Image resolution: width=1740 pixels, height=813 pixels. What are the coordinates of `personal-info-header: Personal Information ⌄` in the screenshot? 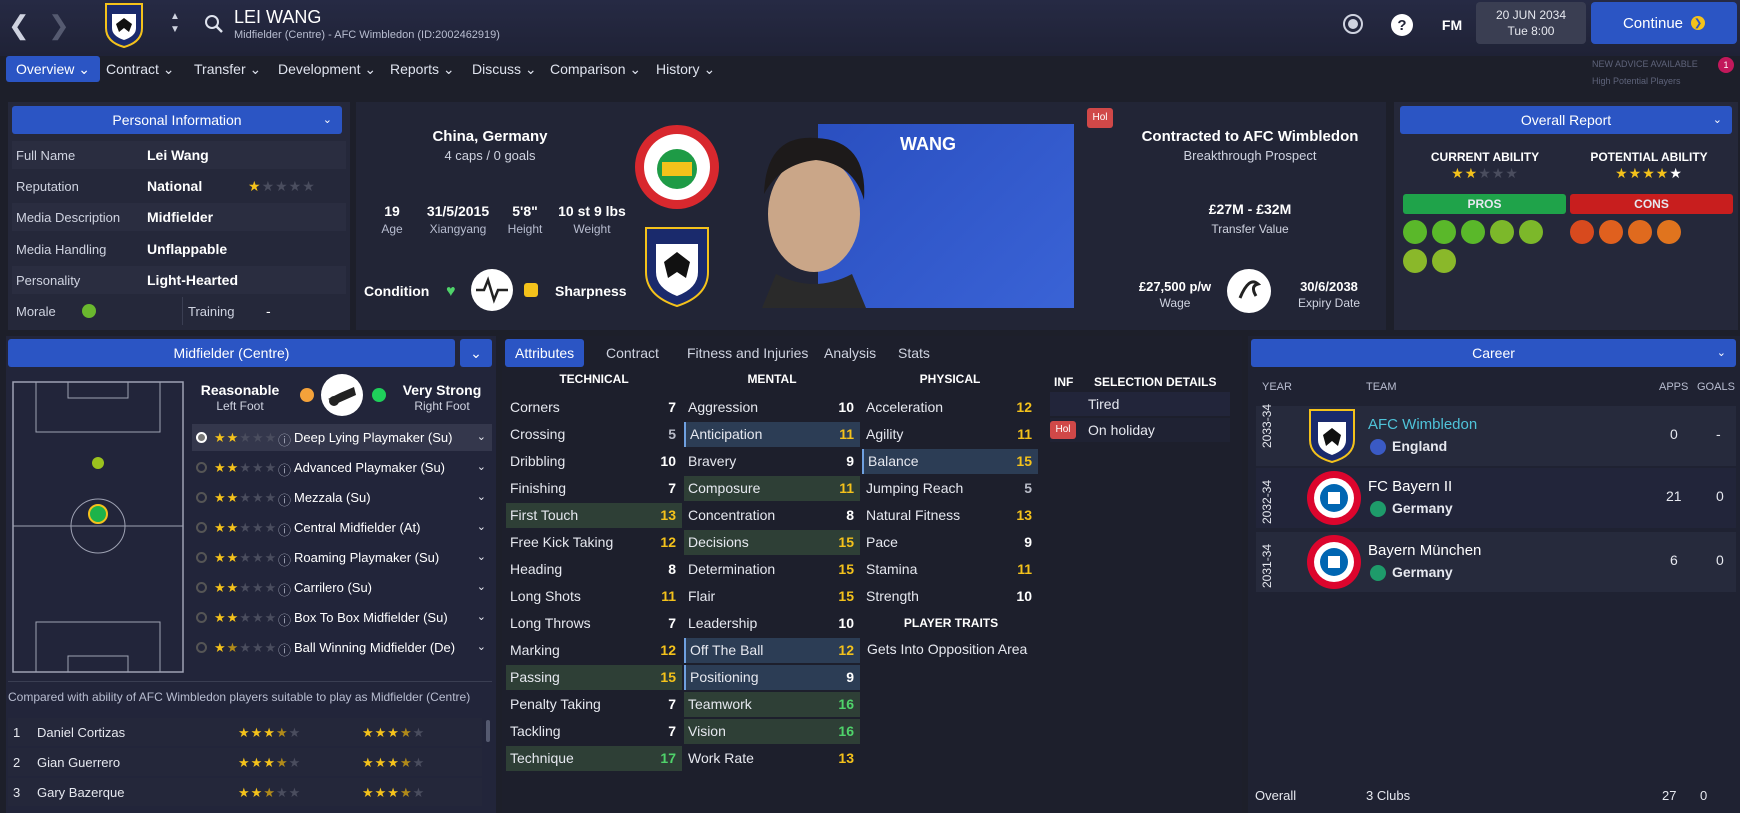 It's located at (177, 120).